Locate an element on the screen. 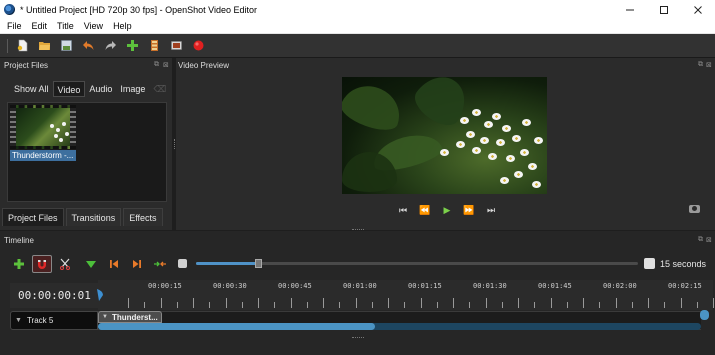 The image size is (715, 355). play-button: ▶ is located at coordinates (447, 210).